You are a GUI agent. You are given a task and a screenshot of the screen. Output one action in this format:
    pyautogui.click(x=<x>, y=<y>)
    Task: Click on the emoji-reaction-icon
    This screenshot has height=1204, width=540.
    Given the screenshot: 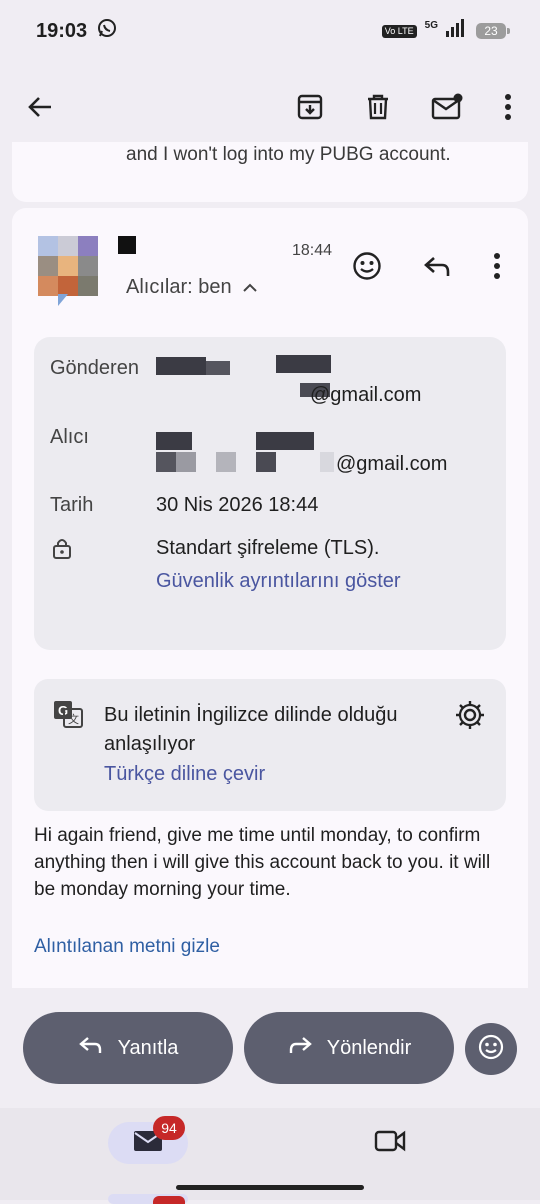 What is the action you would take?
    pyautogui.click(x=367, y=266)
    